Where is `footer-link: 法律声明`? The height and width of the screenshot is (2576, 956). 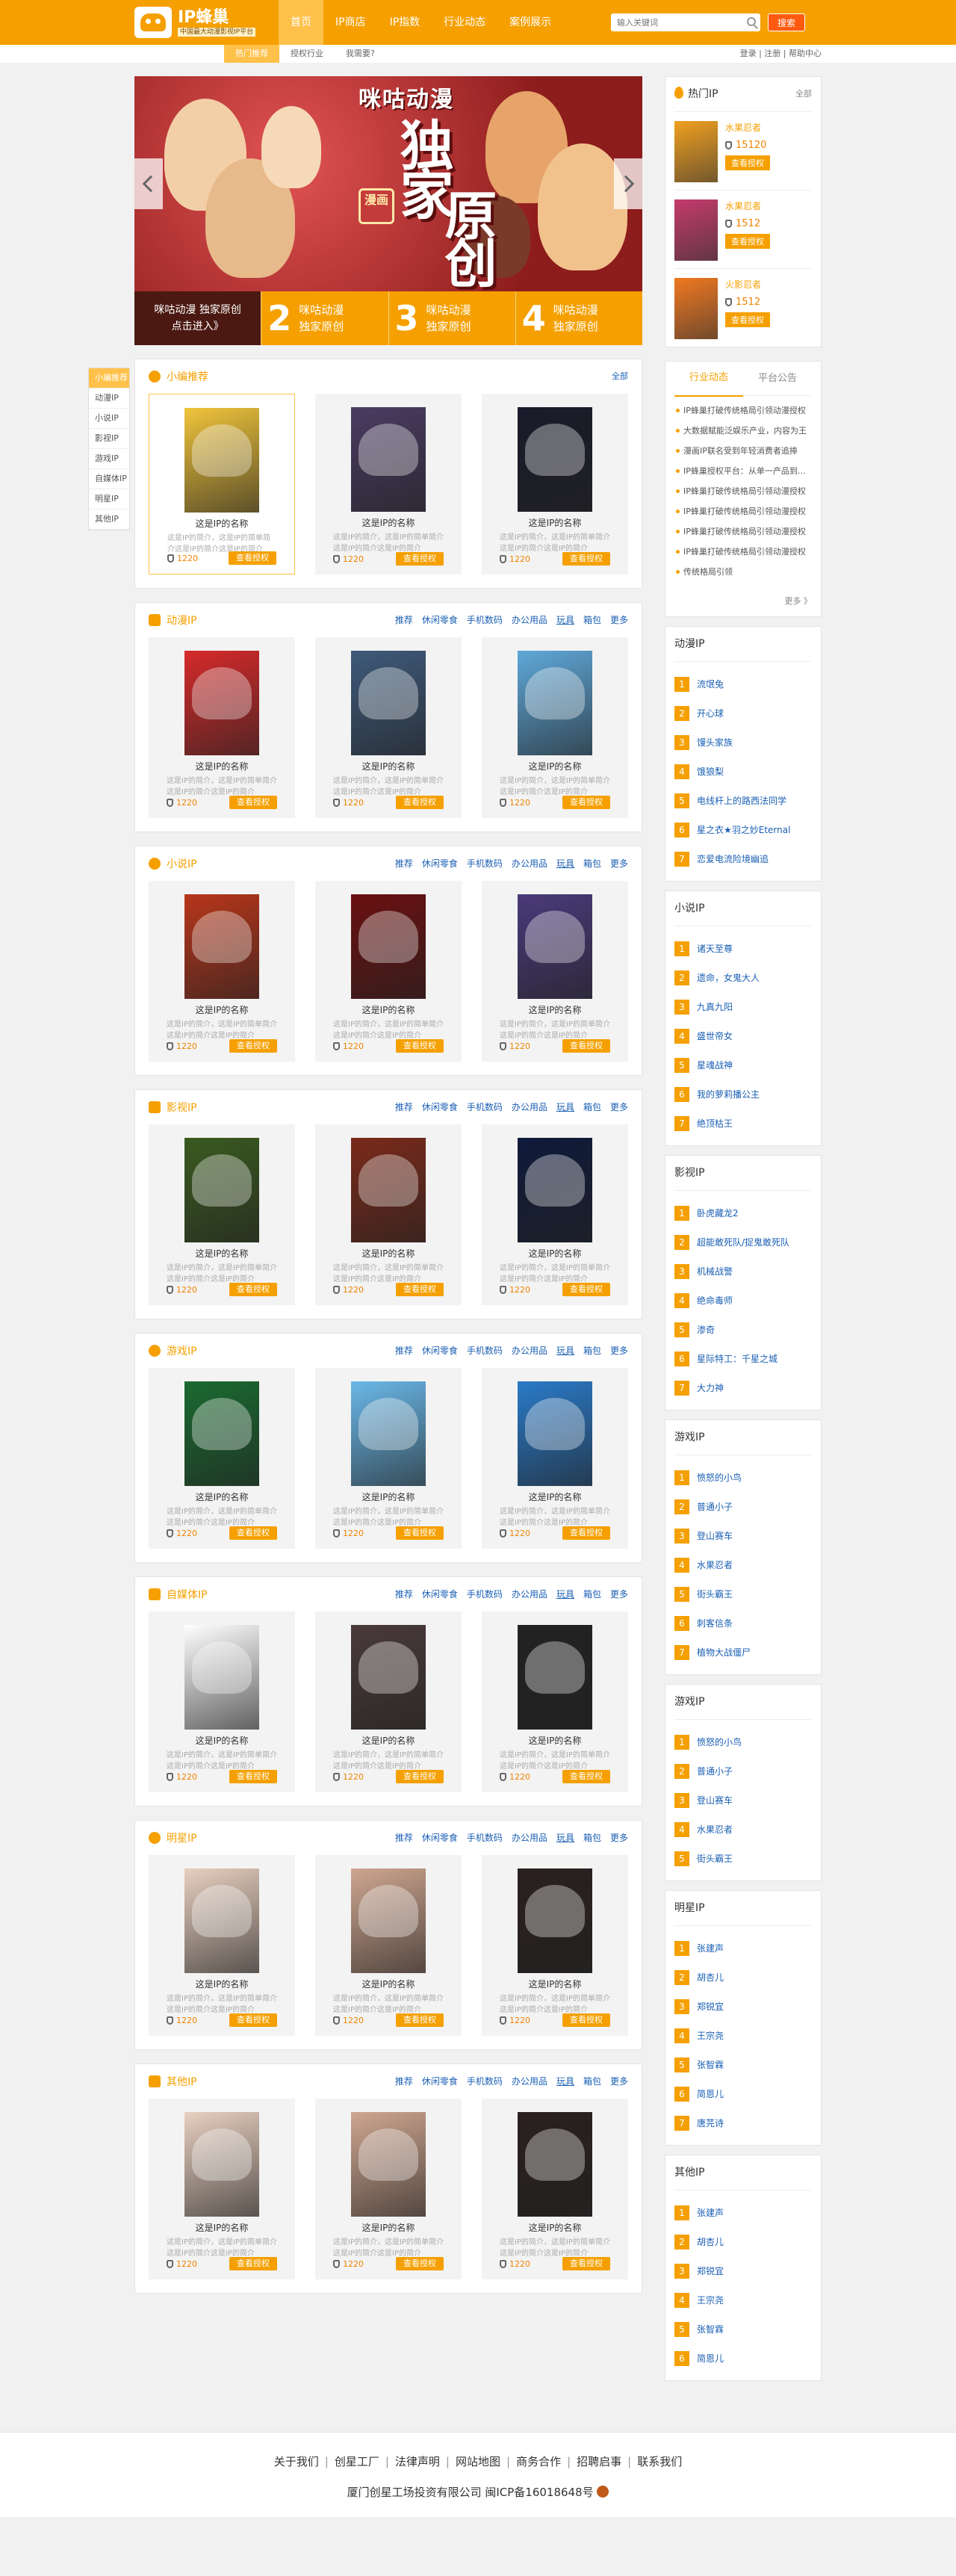 footer-link: 法律声明 is located at coordinates (417, 2461).